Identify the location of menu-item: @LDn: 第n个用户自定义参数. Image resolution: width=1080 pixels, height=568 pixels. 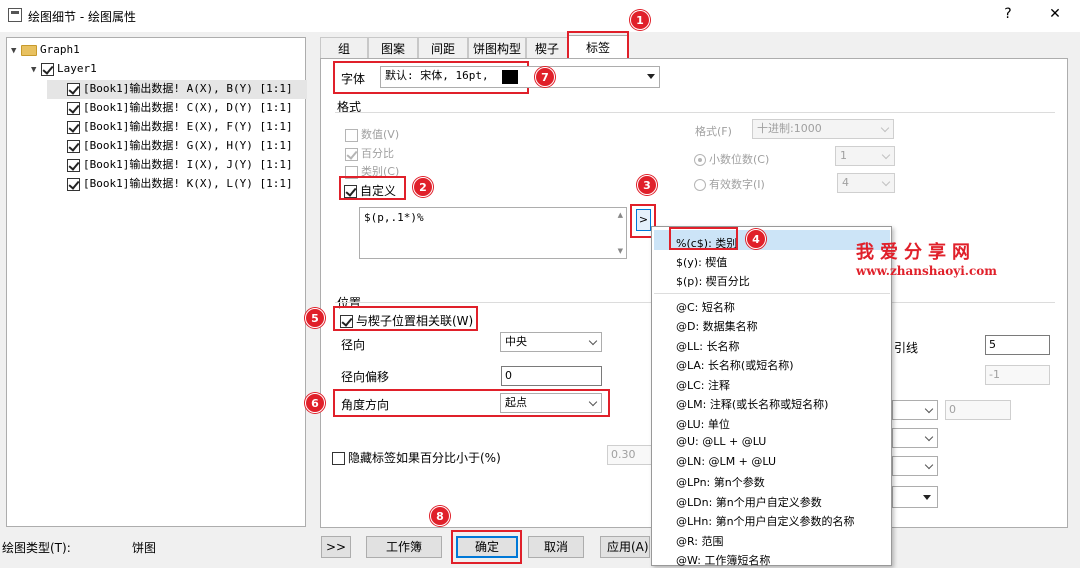
(749, 502).